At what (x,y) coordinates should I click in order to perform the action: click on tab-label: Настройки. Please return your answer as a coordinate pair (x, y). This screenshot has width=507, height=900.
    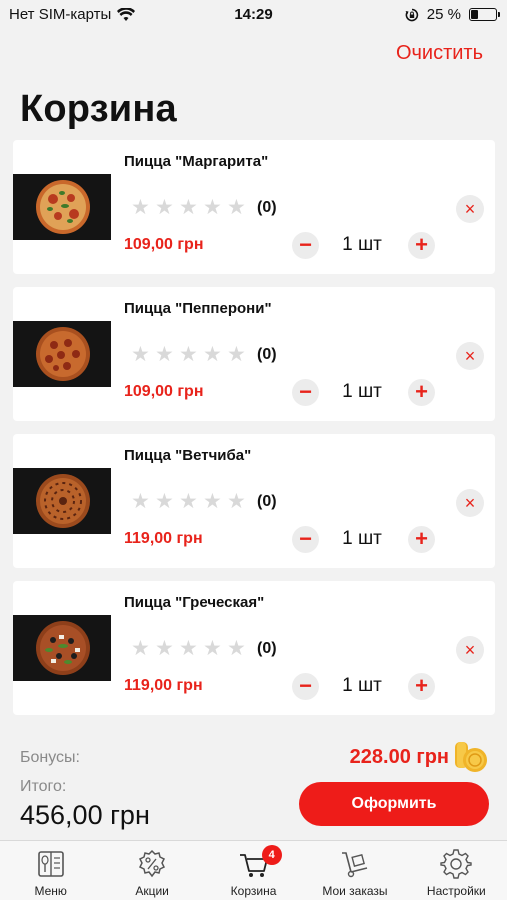
    Looking at the image, I should click on (456, 891).